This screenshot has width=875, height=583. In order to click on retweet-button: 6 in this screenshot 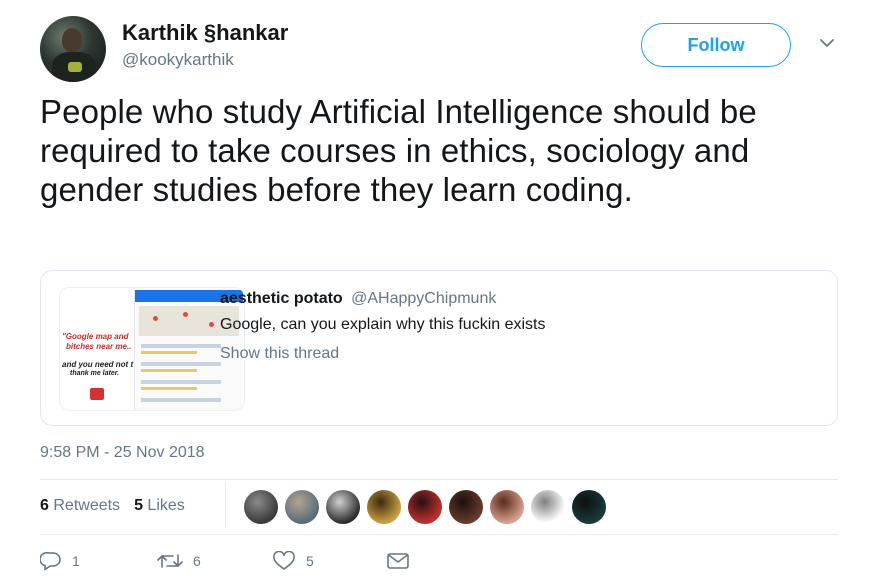, I will do `click(179, 561)`.